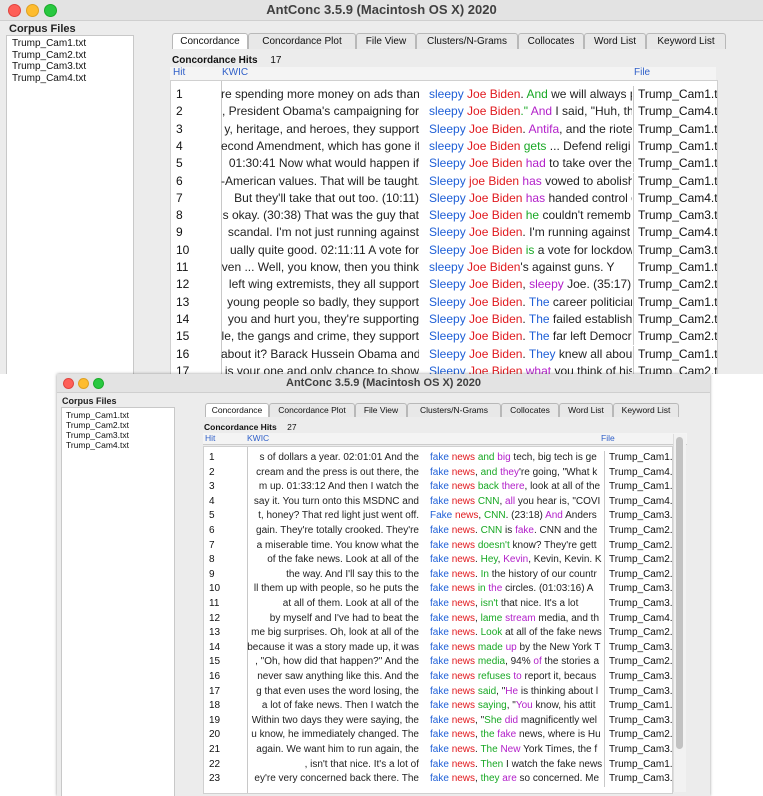 The width and height of the screenshot is (763, 796). I want to click on hits-count: 17, so click(276, 60).